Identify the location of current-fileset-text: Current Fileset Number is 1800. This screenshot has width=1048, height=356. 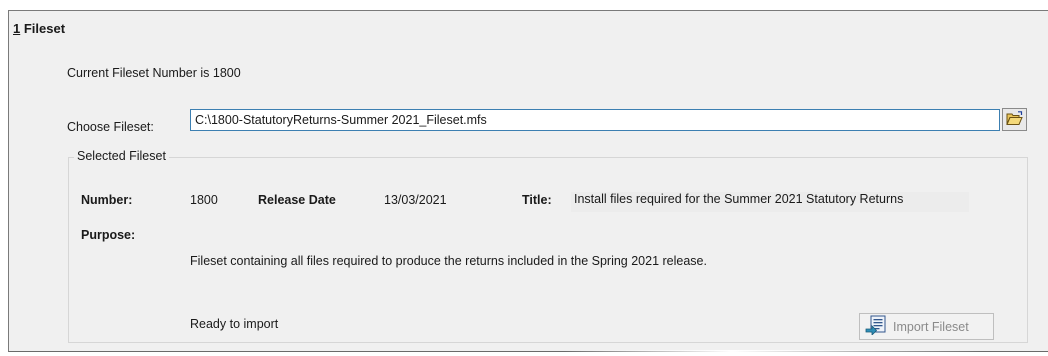
(154, 73).